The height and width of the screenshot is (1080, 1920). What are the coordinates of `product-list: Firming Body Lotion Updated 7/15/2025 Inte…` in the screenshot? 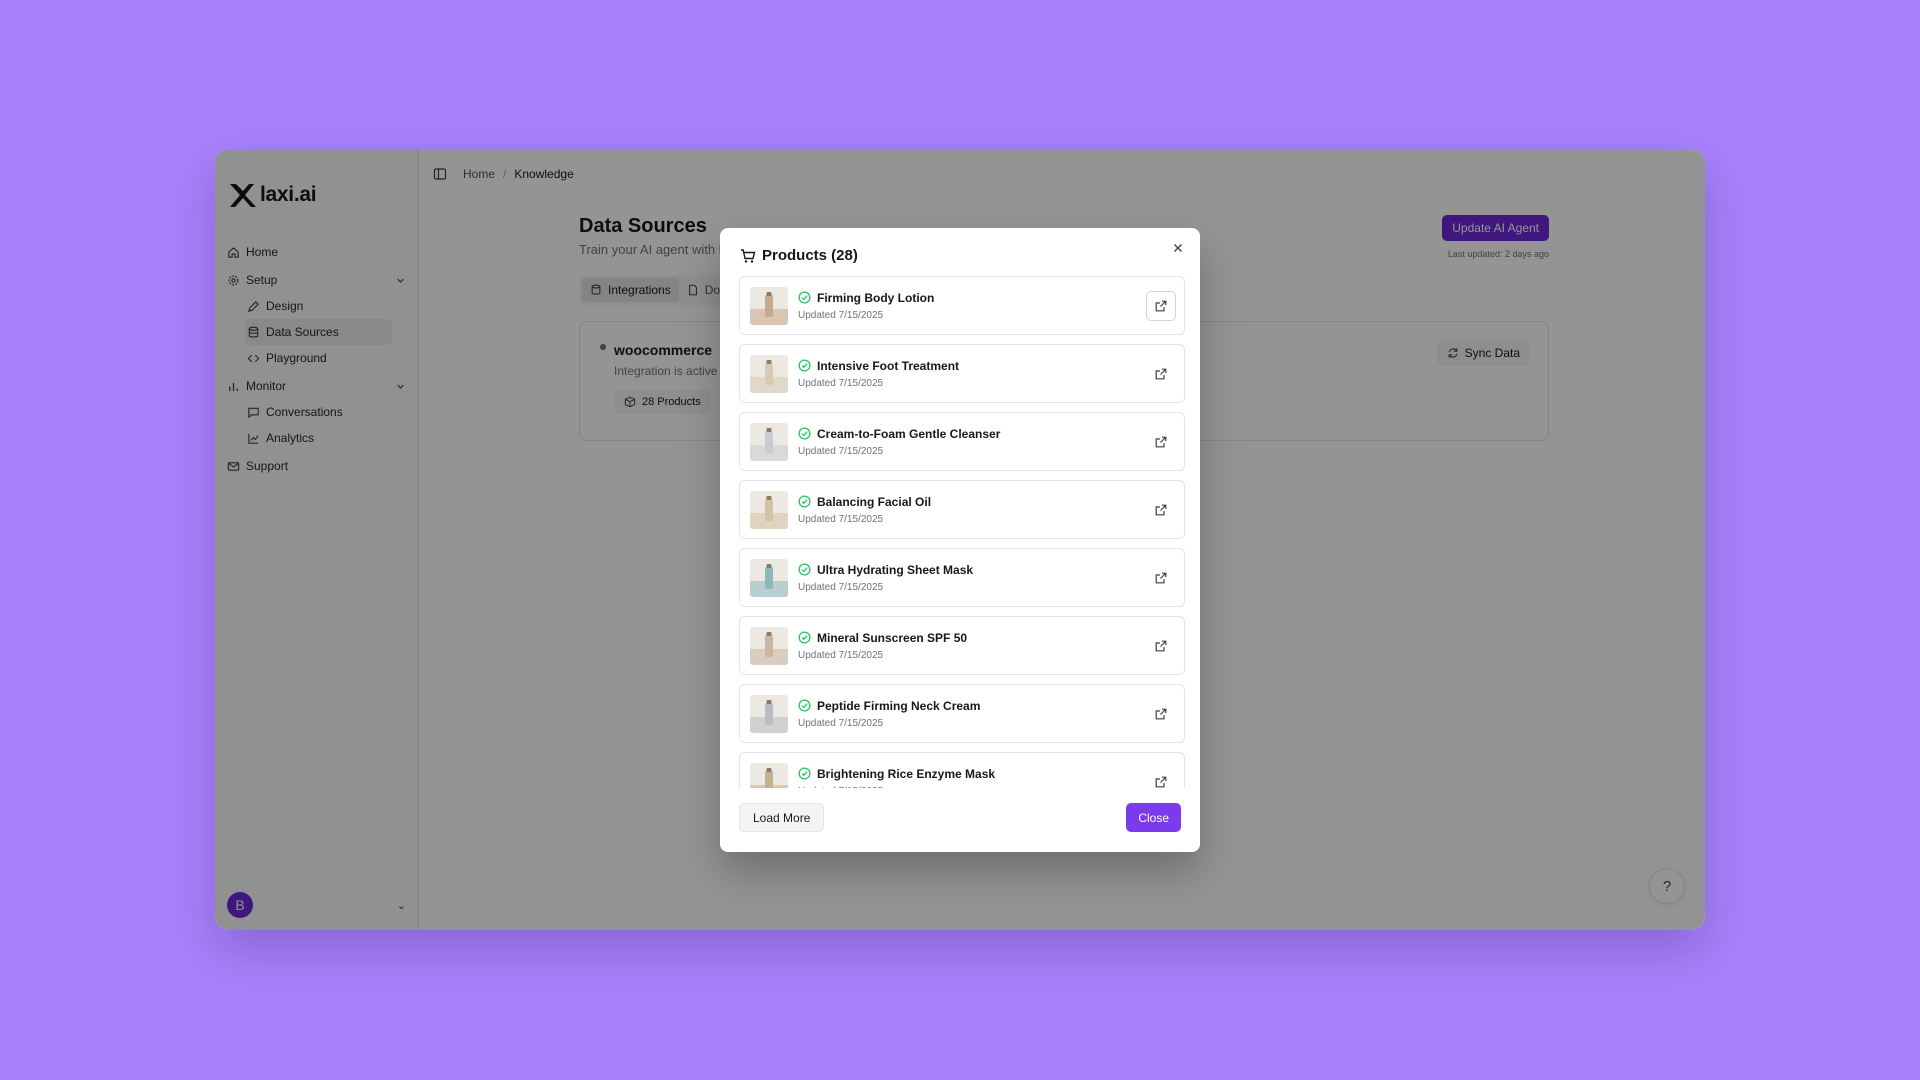 It's located at (962, 532).